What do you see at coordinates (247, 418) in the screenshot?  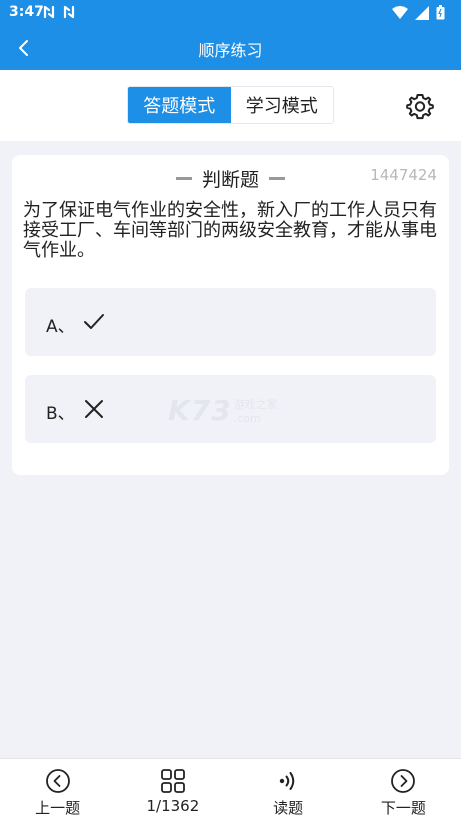 I see `watermark-domain: .com` at bounding box center [247, 418].